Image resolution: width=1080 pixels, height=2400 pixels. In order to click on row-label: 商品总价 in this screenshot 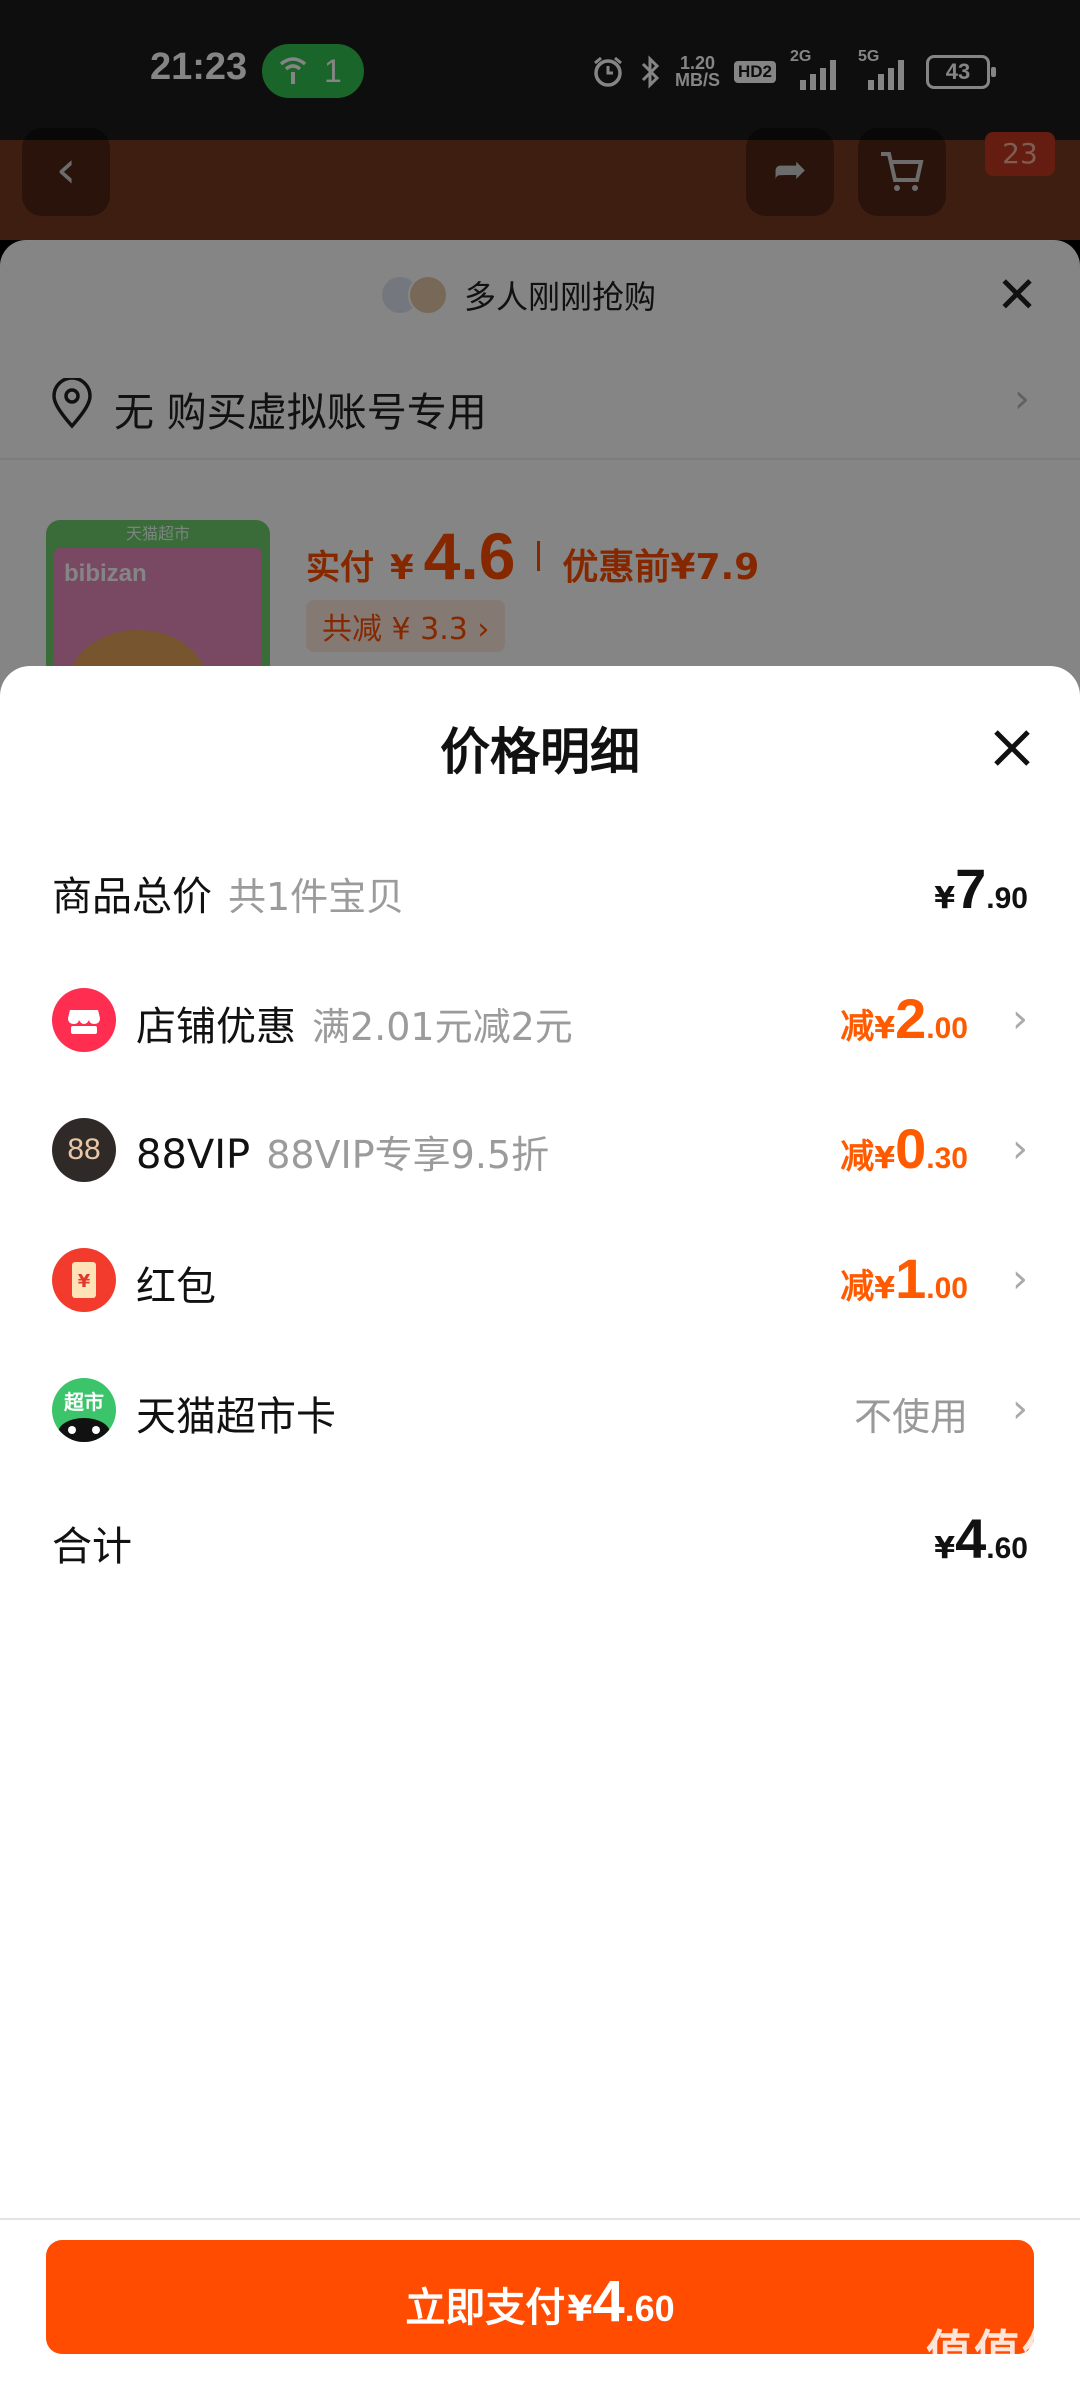, I will do `click(132, 897)`.